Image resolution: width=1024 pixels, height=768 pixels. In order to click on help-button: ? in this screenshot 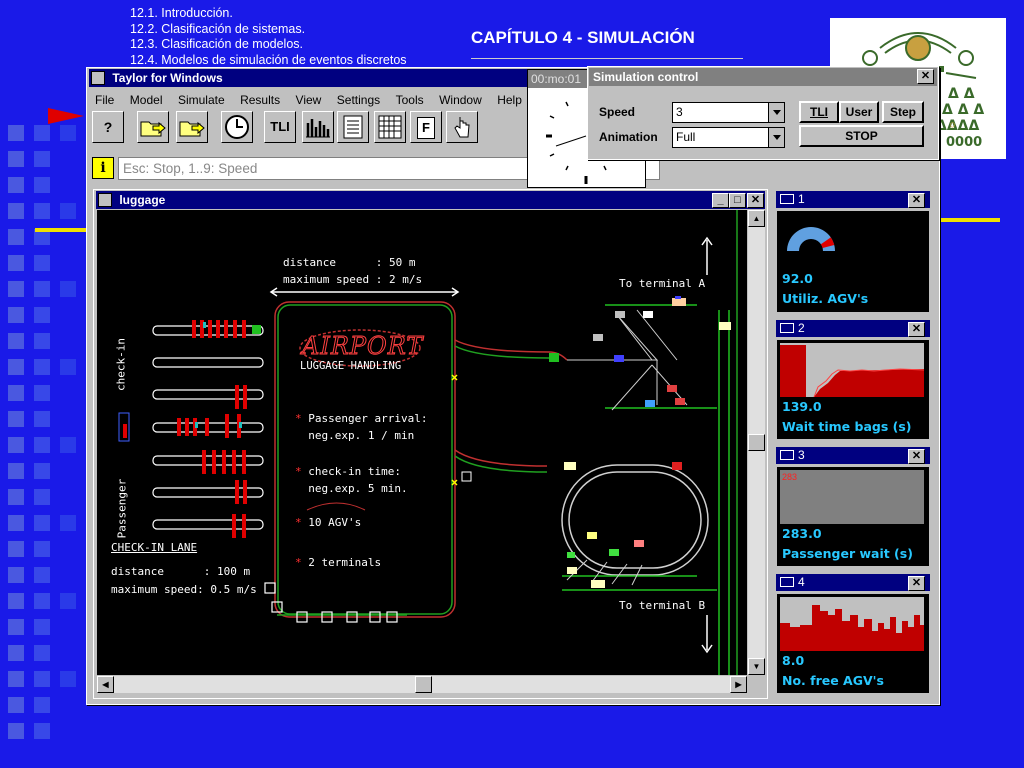, I will do `click(108, 127)`.